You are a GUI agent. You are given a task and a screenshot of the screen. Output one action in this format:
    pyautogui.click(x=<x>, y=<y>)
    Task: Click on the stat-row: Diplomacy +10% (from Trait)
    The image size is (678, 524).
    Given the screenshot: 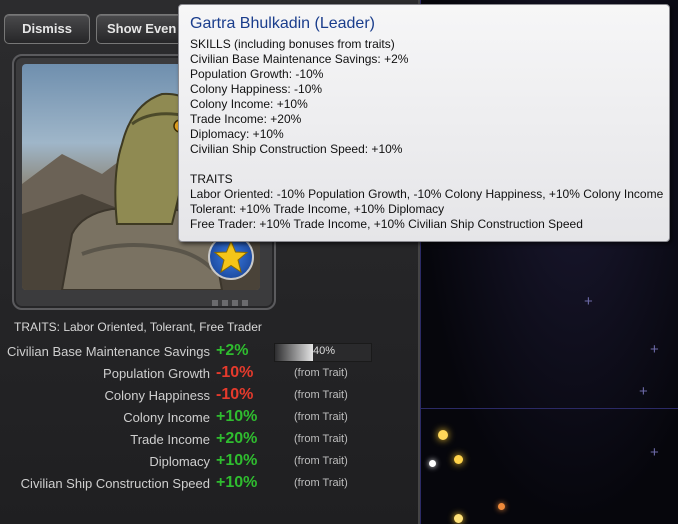 What is the action you would take?
    pyautogui.click(x=209, y=462)
    